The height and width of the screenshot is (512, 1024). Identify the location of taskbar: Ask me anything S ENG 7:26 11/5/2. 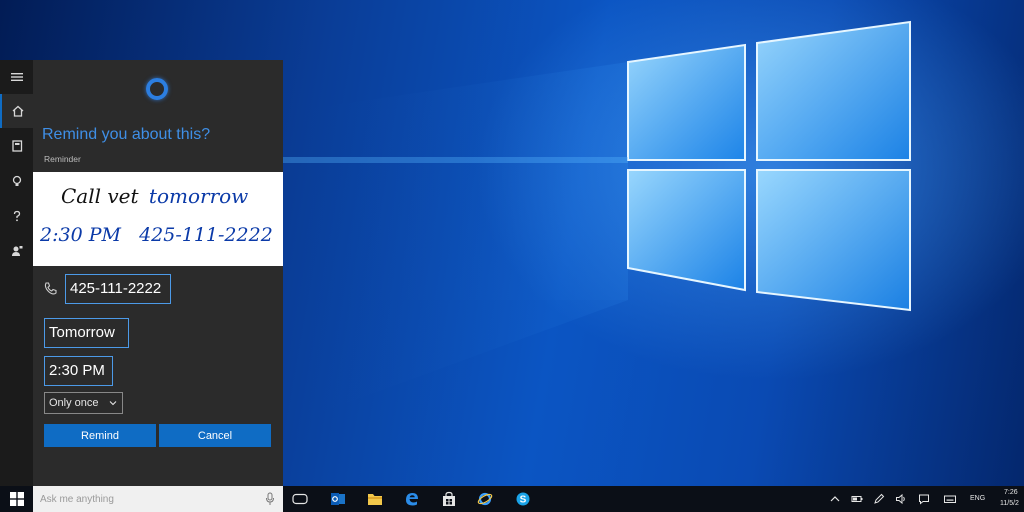
(512, 499).